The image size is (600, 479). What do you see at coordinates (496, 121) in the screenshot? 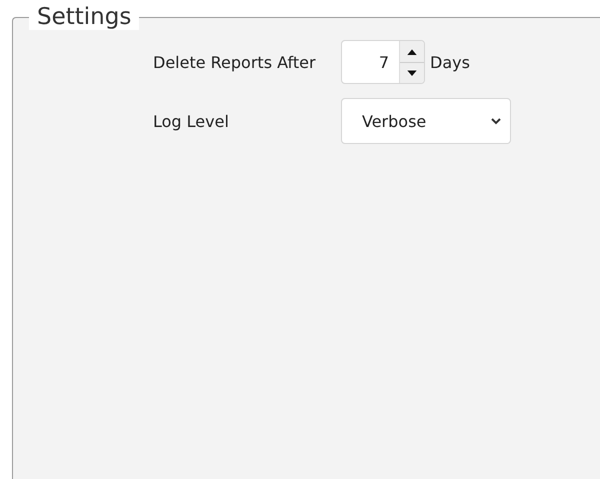
I see `chevron-down-icon` at bounding box center [496, 121].